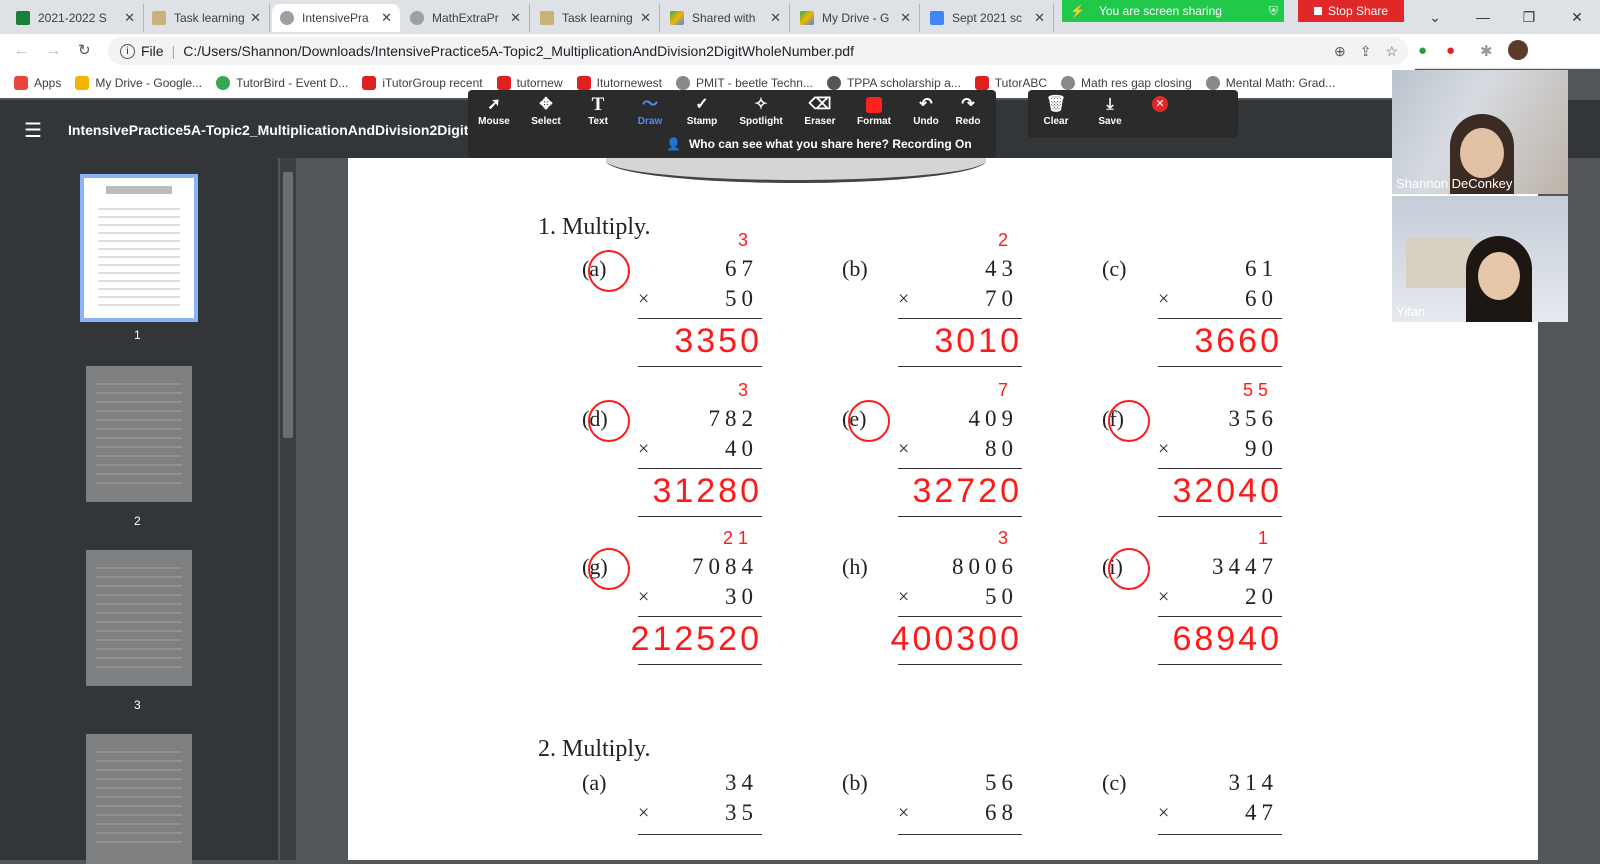  What do you see at coordinates (1110, 104) in the screenshot?
I see `download-icon: ⤓` at bounding box center [1110, 104].